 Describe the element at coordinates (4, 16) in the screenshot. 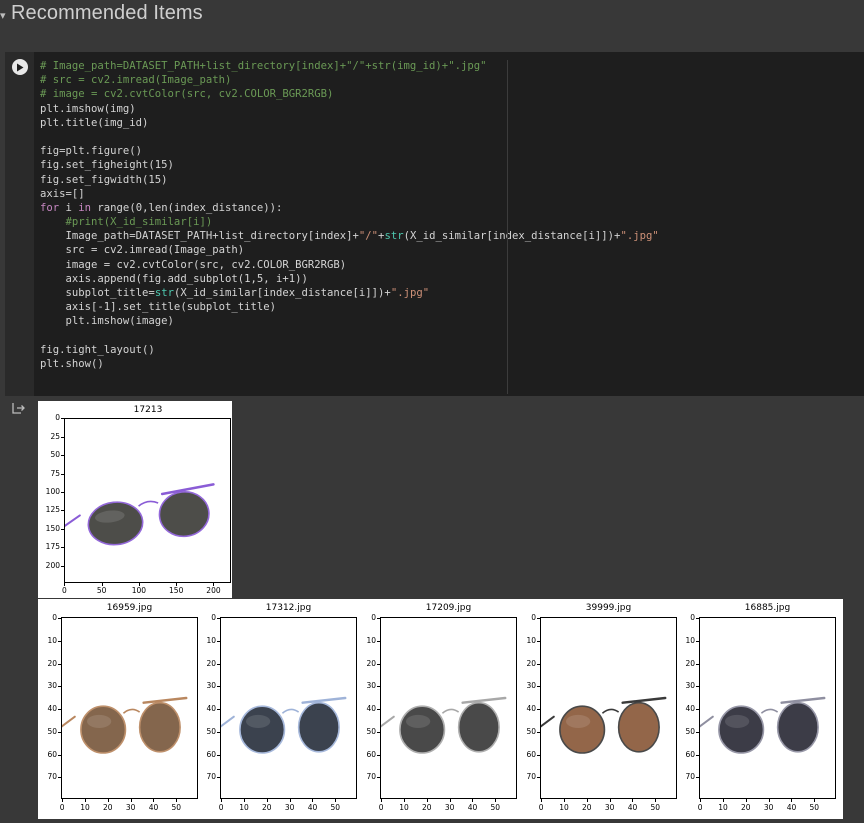

I see `collapse-caret-icon: ▾` at that location.